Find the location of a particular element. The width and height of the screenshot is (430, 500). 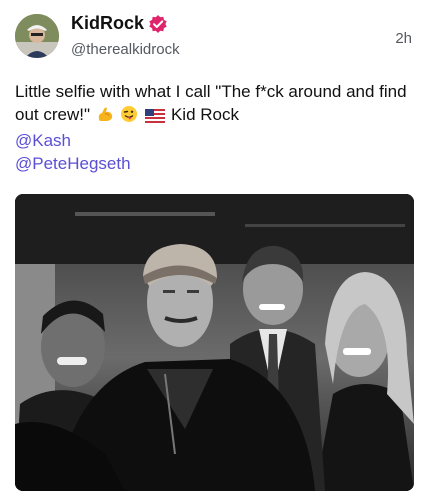

author-display-name: KidRock is located at coordinates (119, 23).